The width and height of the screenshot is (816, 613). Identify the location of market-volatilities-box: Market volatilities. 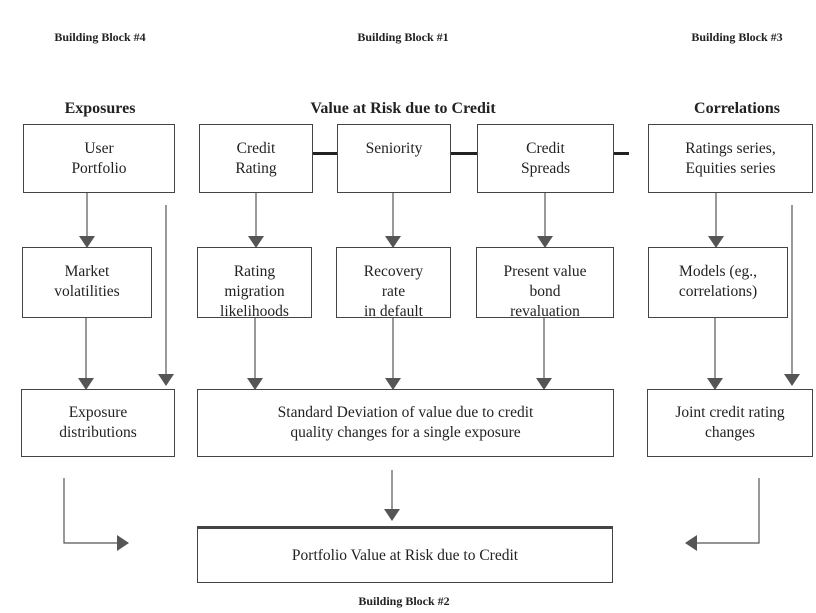
(87, 282).